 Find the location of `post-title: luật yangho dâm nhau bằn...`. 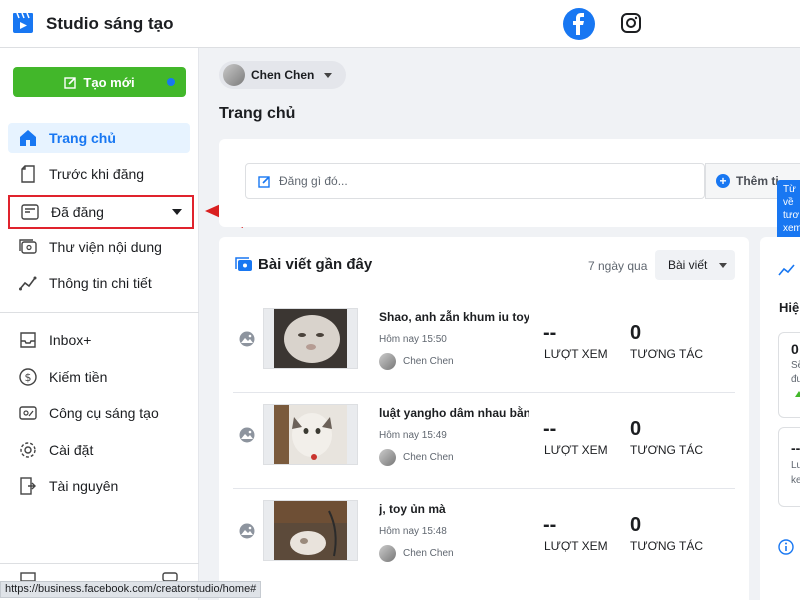

post-title: luật yangho dâm nhau bằn... is located at coordinates (454, 413).